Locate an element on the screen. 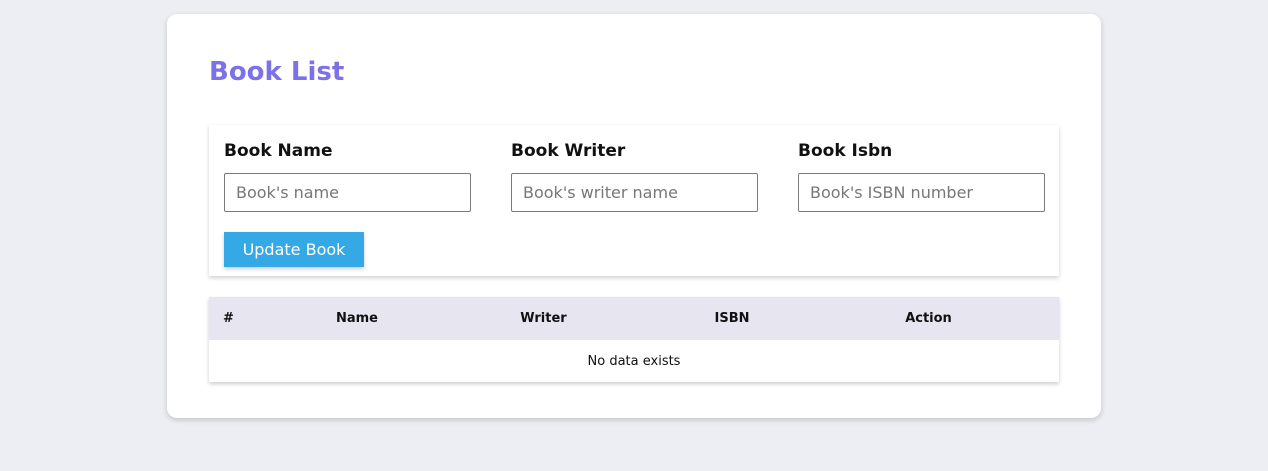 Image resolution: width=1268 pixels, height=471 pixels. book-table: # Name Writer ISBN Action No data exists is located at coordinates (634, 339).